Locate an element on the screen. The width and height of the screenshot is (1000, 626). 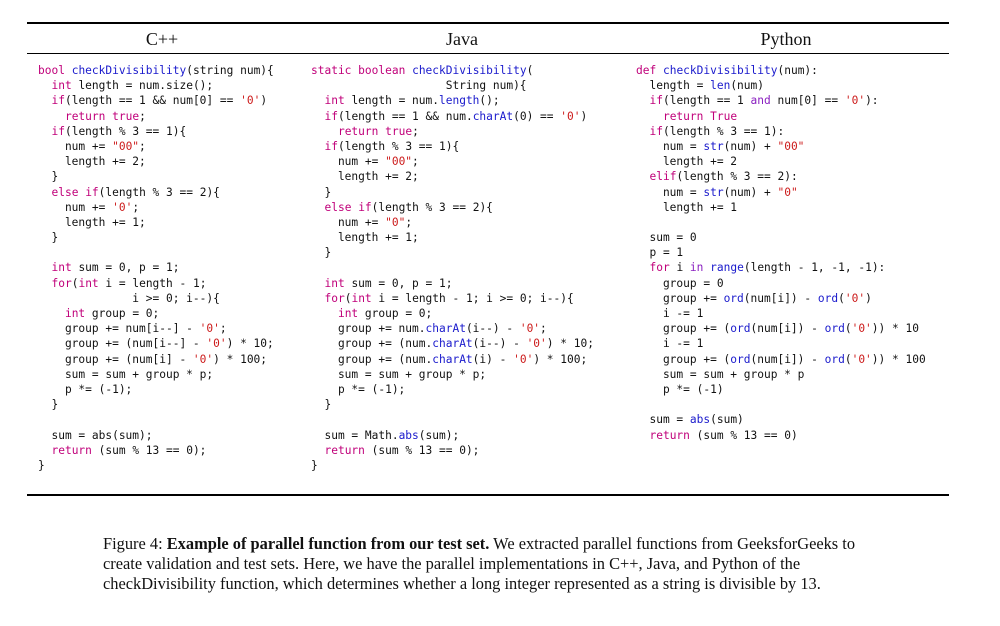
code-line: def checkDivisibility(num): is located at coordinates (727, 70).